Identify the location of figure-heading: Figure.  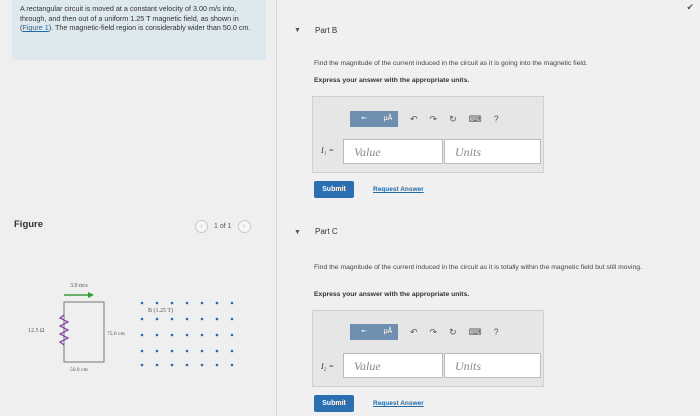
(29, 224).